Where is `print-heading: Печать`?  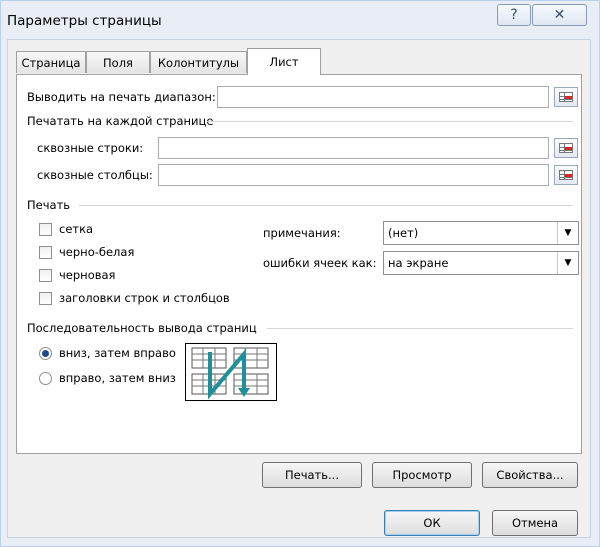 print-heading: Печать is located at coordinates (49, 205).